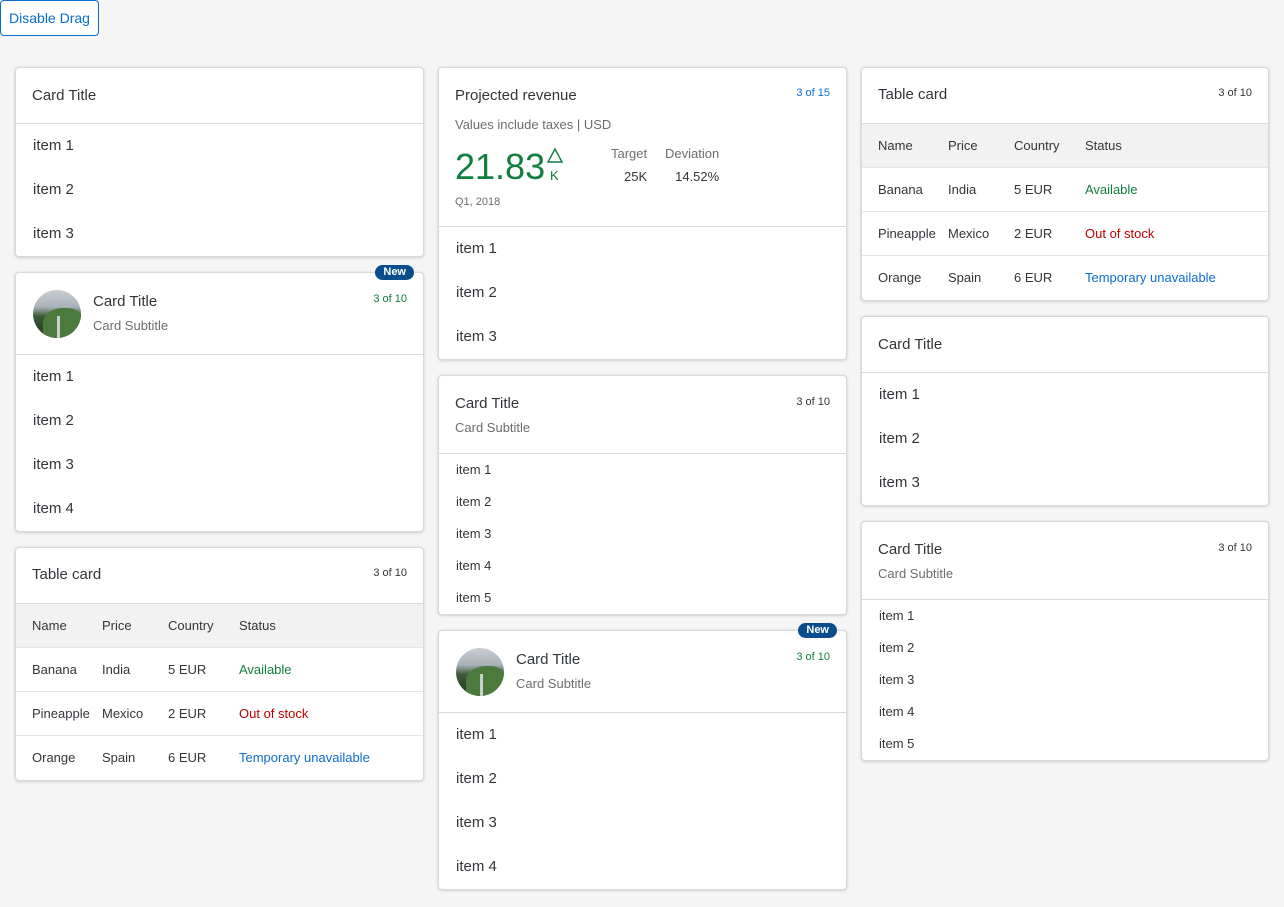 This screenshot has width=1284, height=907. Describe the element at coordinates (817, 630) in the screenshot. I see `new-badge: New` at that location.